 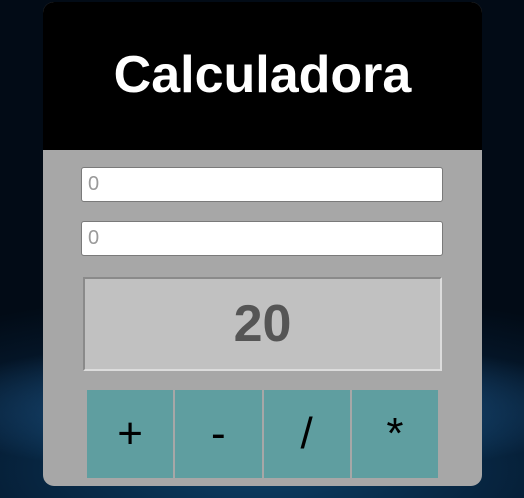 What do you see at coordinates (394, 434) in the screenshot?
I see `multiply-button: *` at bounding box center [394, 434].